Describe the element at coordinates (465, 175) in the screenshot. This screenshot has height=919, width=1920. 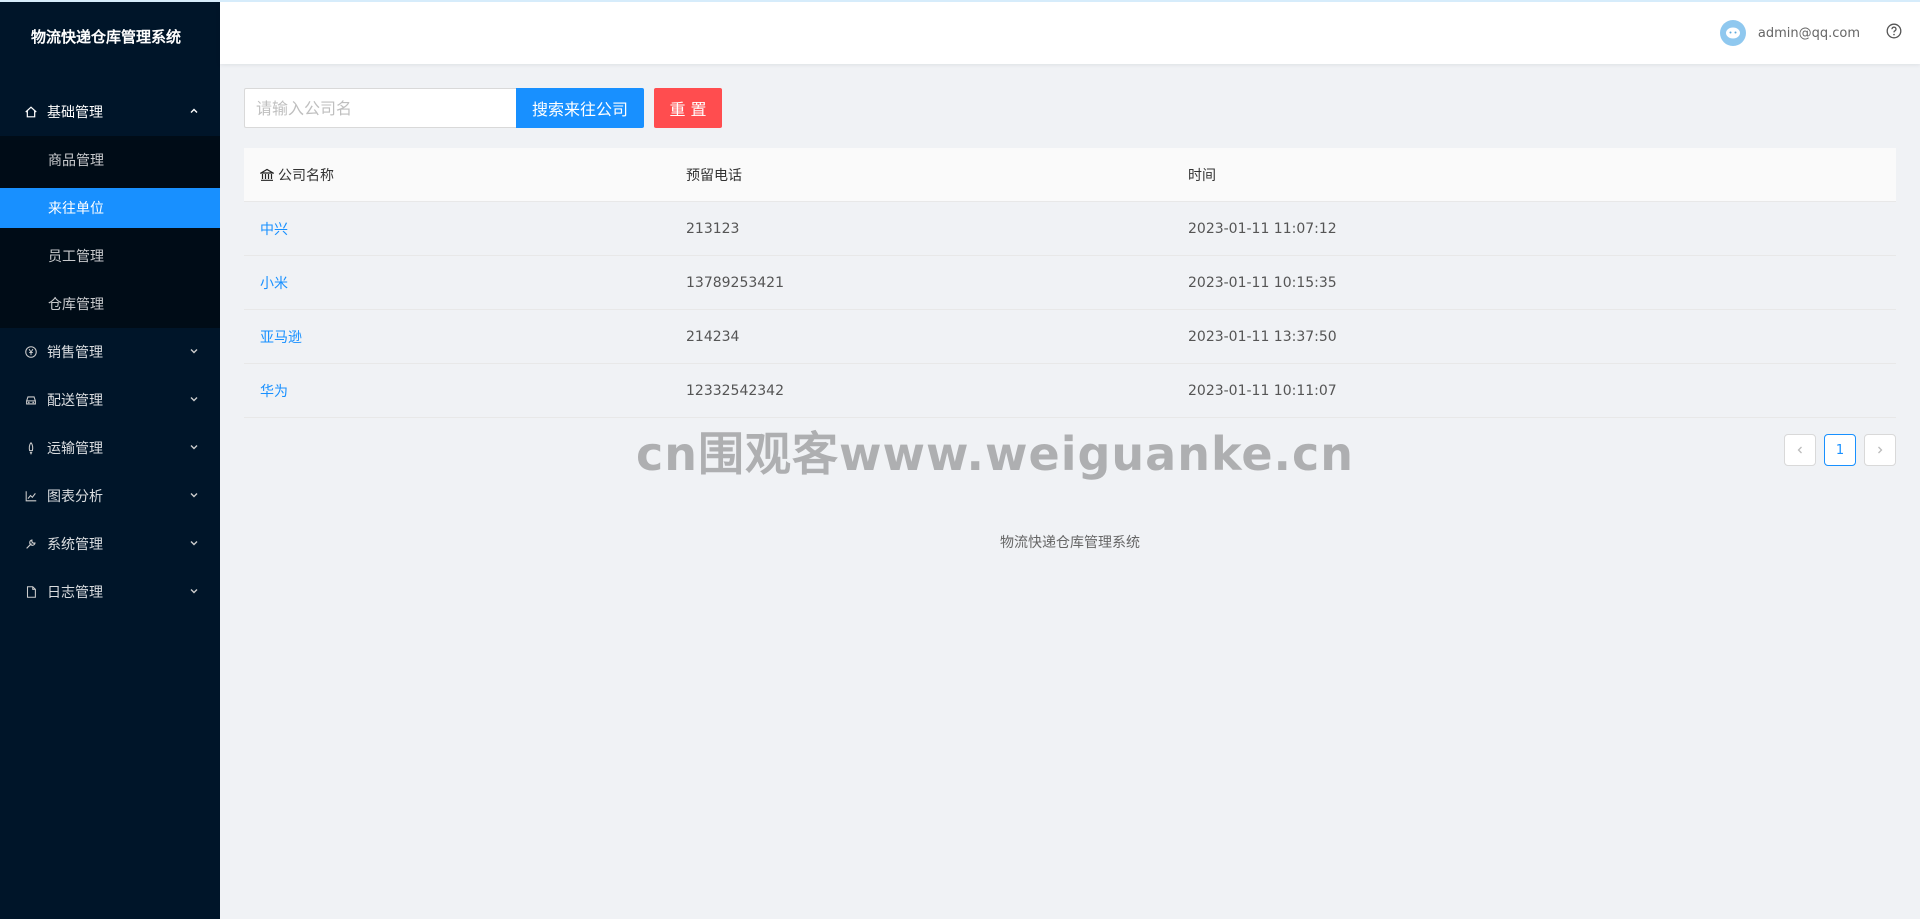
I see `column-company: 公司名称` at that location.